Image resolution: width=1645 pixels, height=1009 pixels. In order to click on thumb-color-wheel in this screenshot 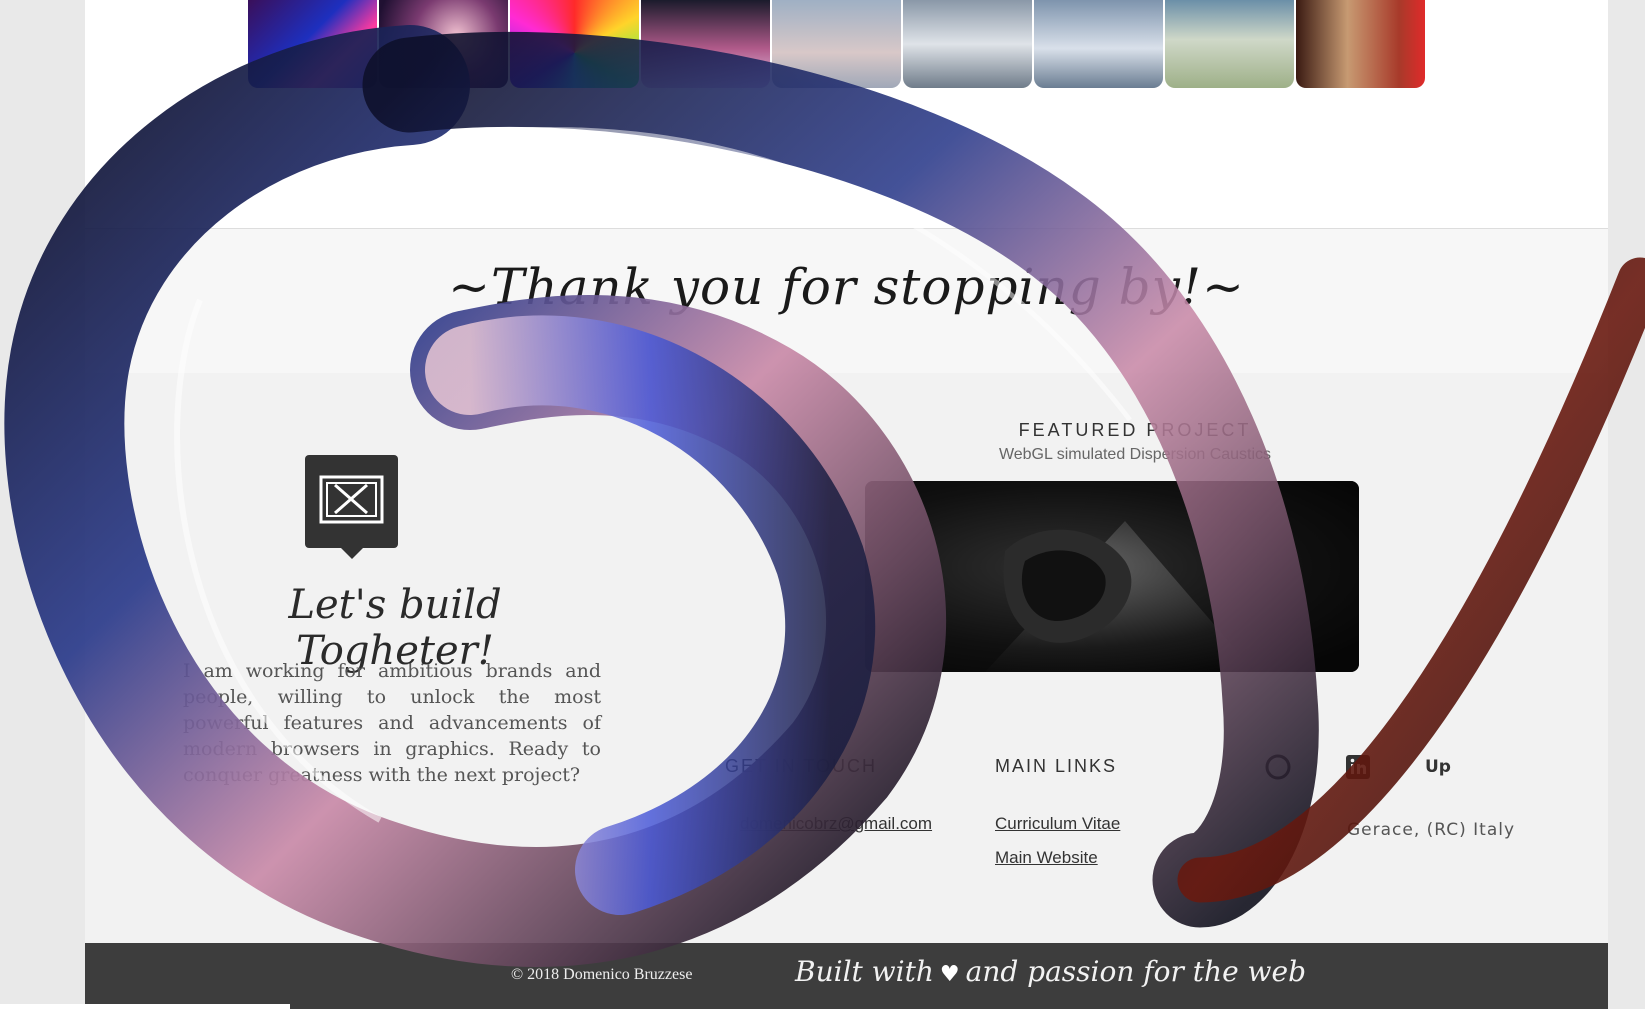, I will do `click(574, 44)`.